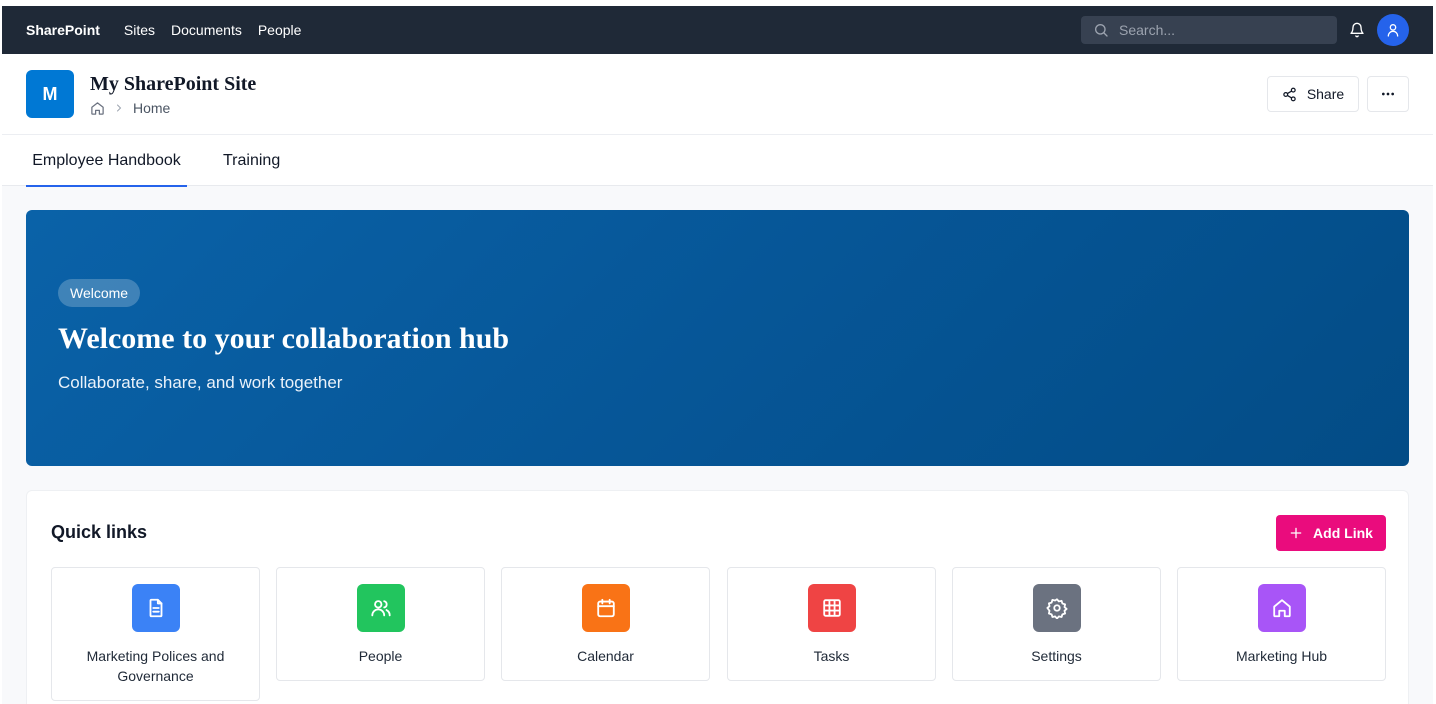 This screenshot has width=1436, height=704. I want to click on hero-subtitle: Collaborate, share, and work together, so click(200, 382).